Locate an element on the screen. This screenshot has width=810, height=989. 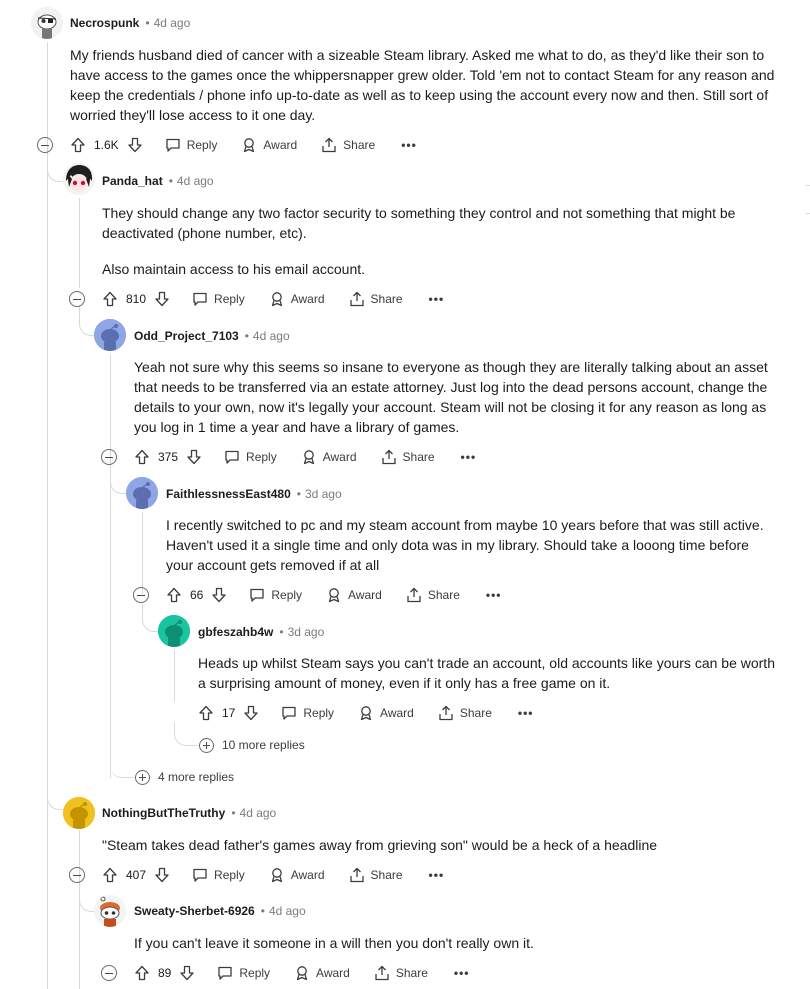
comment-meta: Odd_Project_7103 • 4d ago is located at coordinates (212, 336).